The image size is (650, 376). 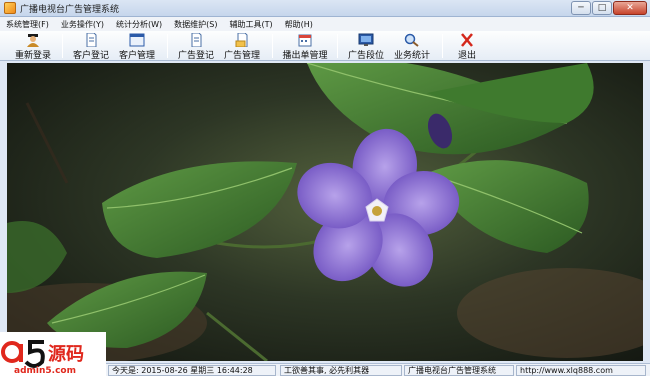 I want to click on app-icon, so click(x=10, y=8).